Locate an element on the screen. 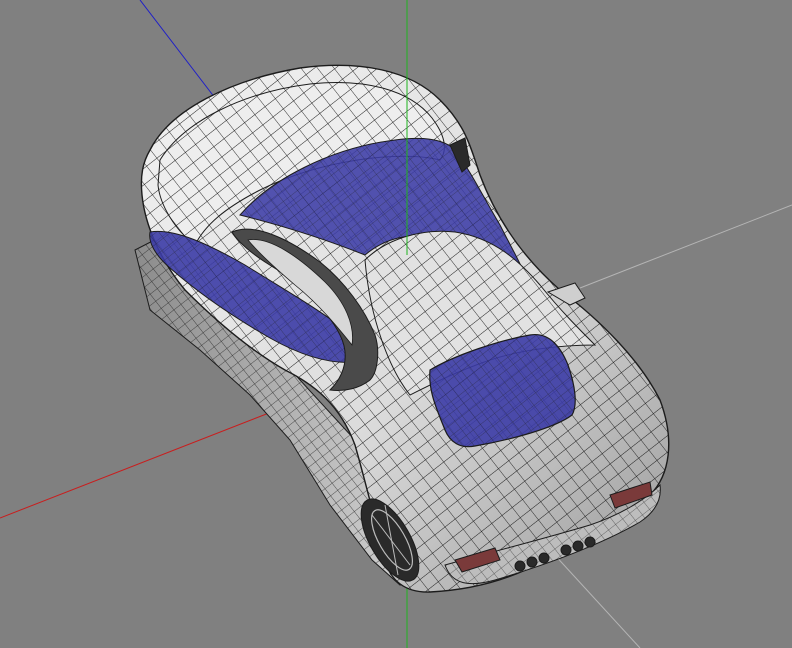 The height and width of the screenshot is (648, 792). z-axis is located at coordinates (177, 49).